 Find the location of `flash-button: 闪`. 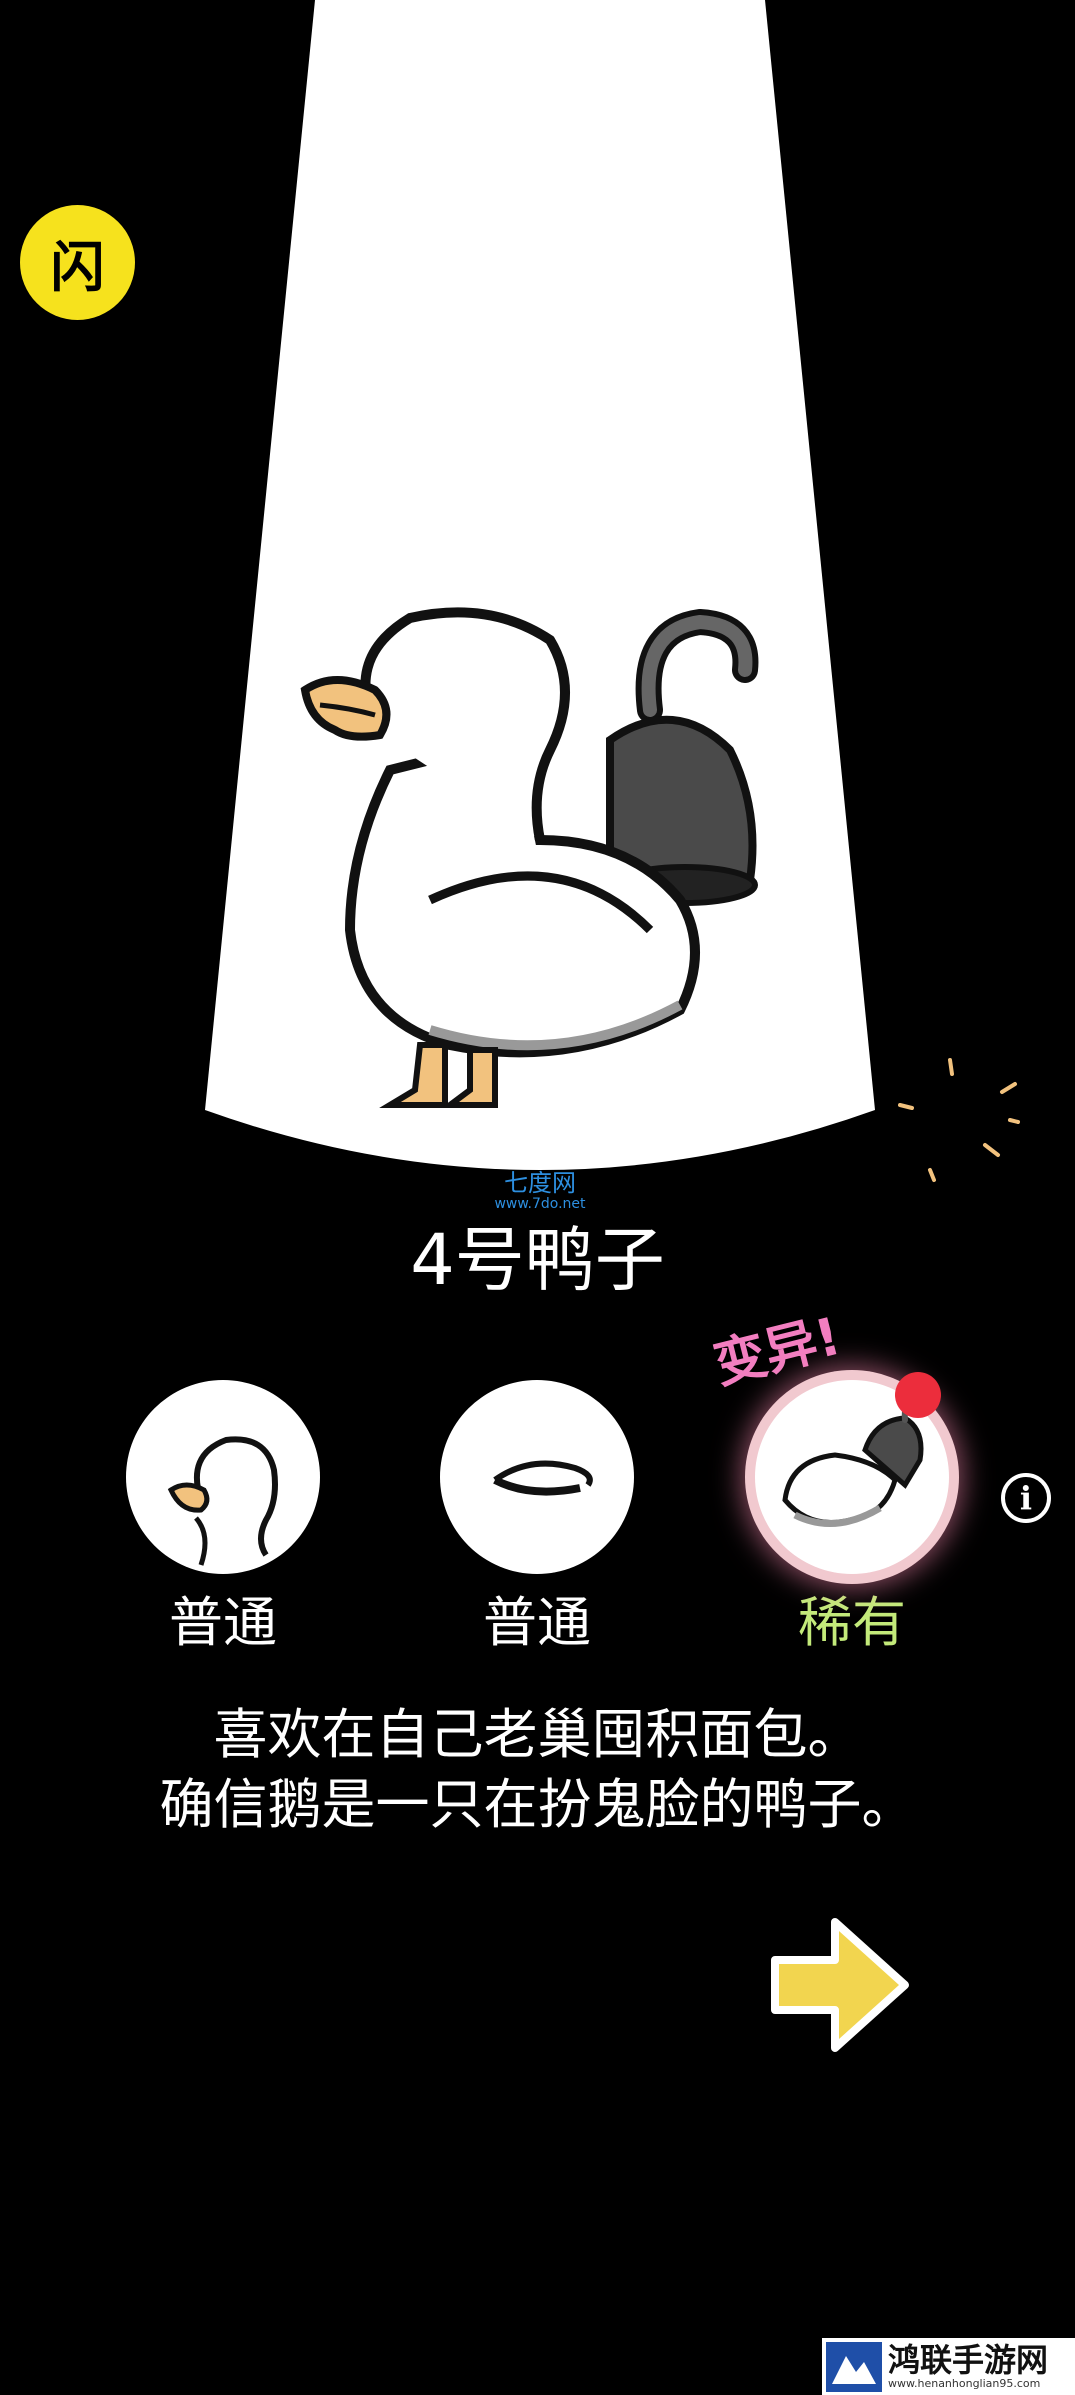

flash-button: 闪 is located at coordinates (77, 262).